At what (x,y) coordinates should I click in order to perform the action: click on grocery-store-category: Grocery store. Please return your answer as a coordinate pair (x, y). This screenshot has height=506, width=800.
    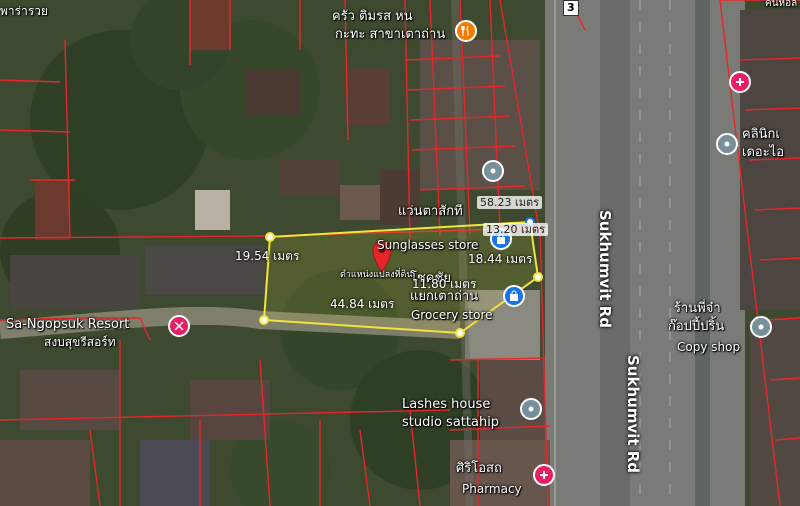
    Looking at the image, I should click on (452, 315).